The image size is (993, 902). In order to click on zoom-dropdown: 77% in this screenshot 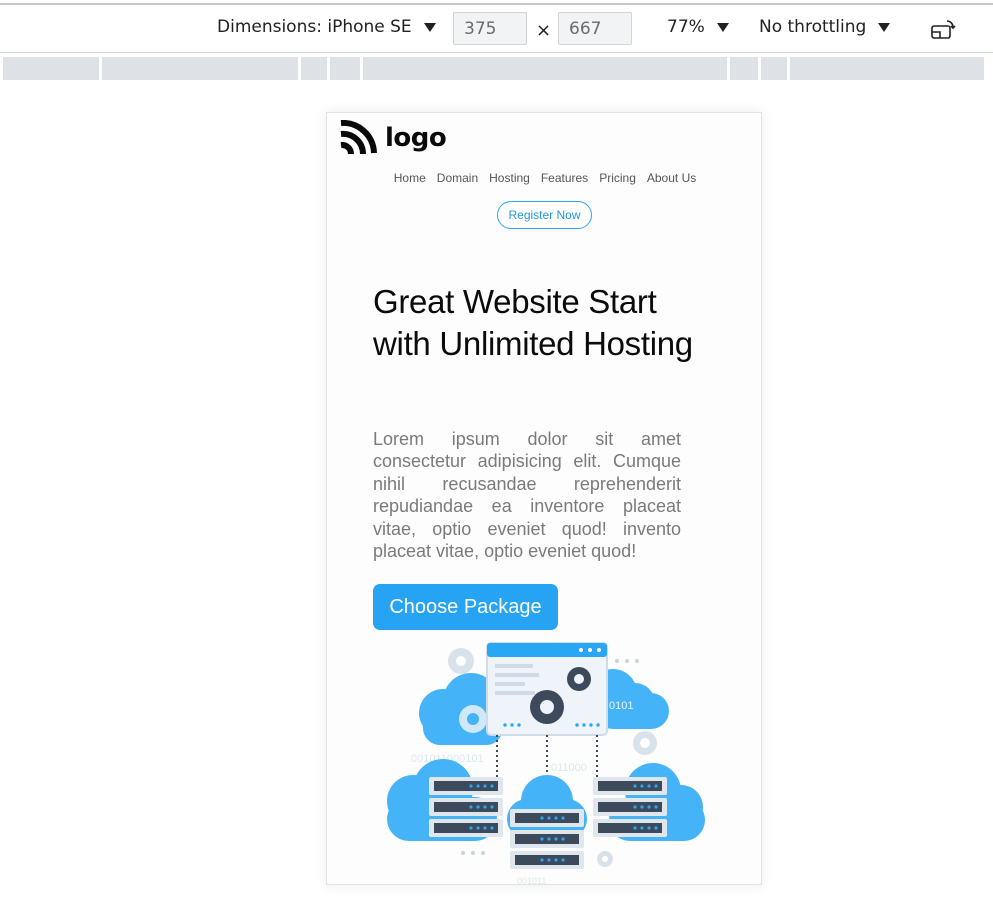, I will do `click(698, 27)`.